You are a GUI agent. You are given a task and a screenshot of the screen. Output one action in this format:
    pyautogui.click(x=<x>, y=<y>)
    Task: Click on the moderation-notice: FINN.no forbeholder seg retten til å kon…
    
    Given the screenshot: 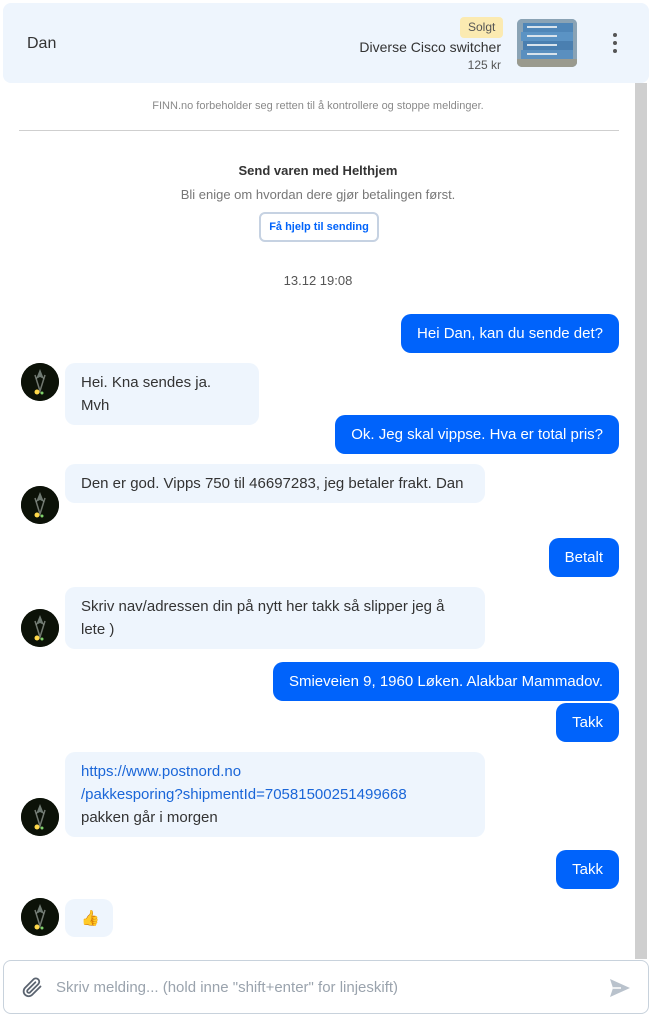 What is the action you would take?
    pyautogui.click(x=318, y=106)
    